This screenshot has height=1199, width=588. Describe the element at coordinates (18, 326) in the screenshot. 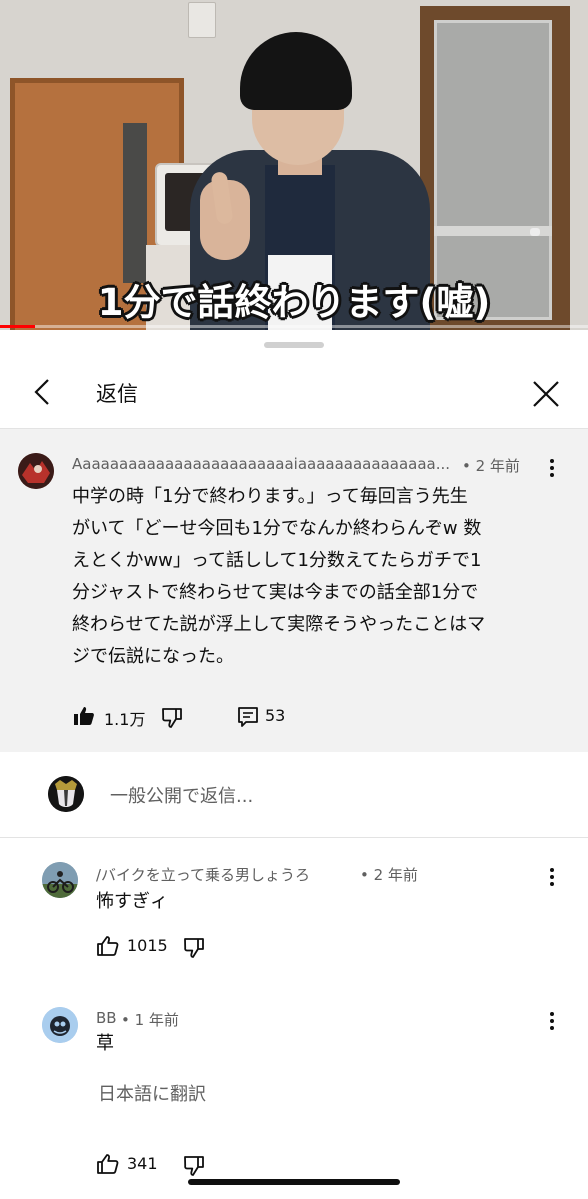

I see `video-progress-fill` at that location.